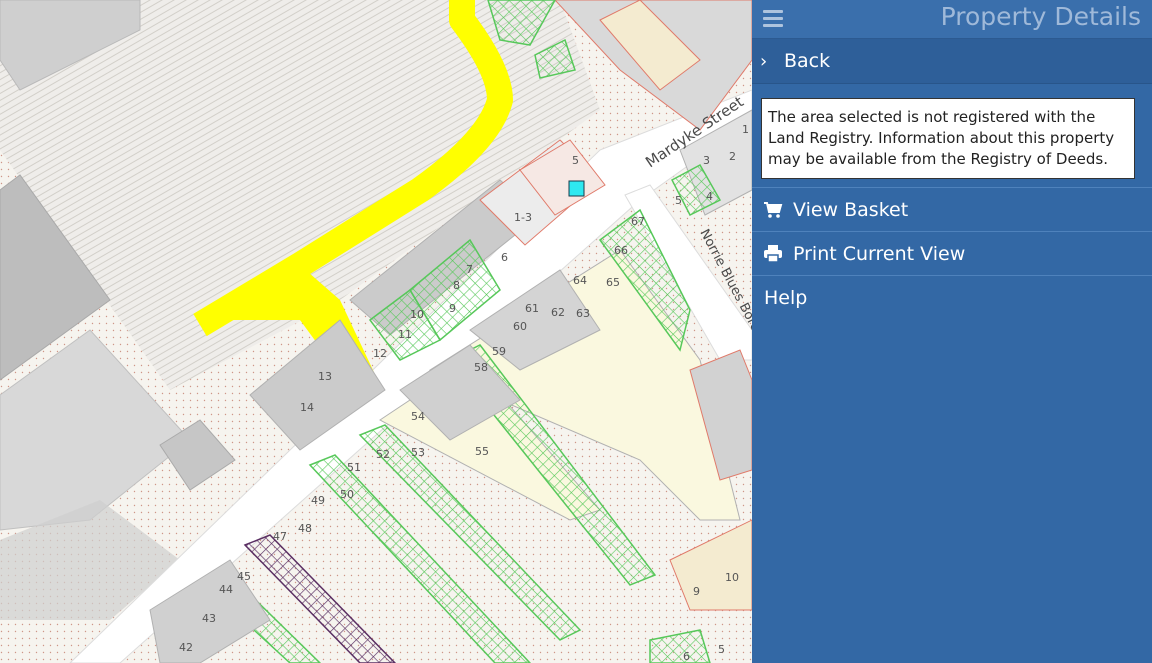 The height and width of the screenshot is (663, 1152). What do you see at coordinates (1040, 16) in the screenshot?
I see `panel-title: Property Details` at bounding box center [1040, 16].